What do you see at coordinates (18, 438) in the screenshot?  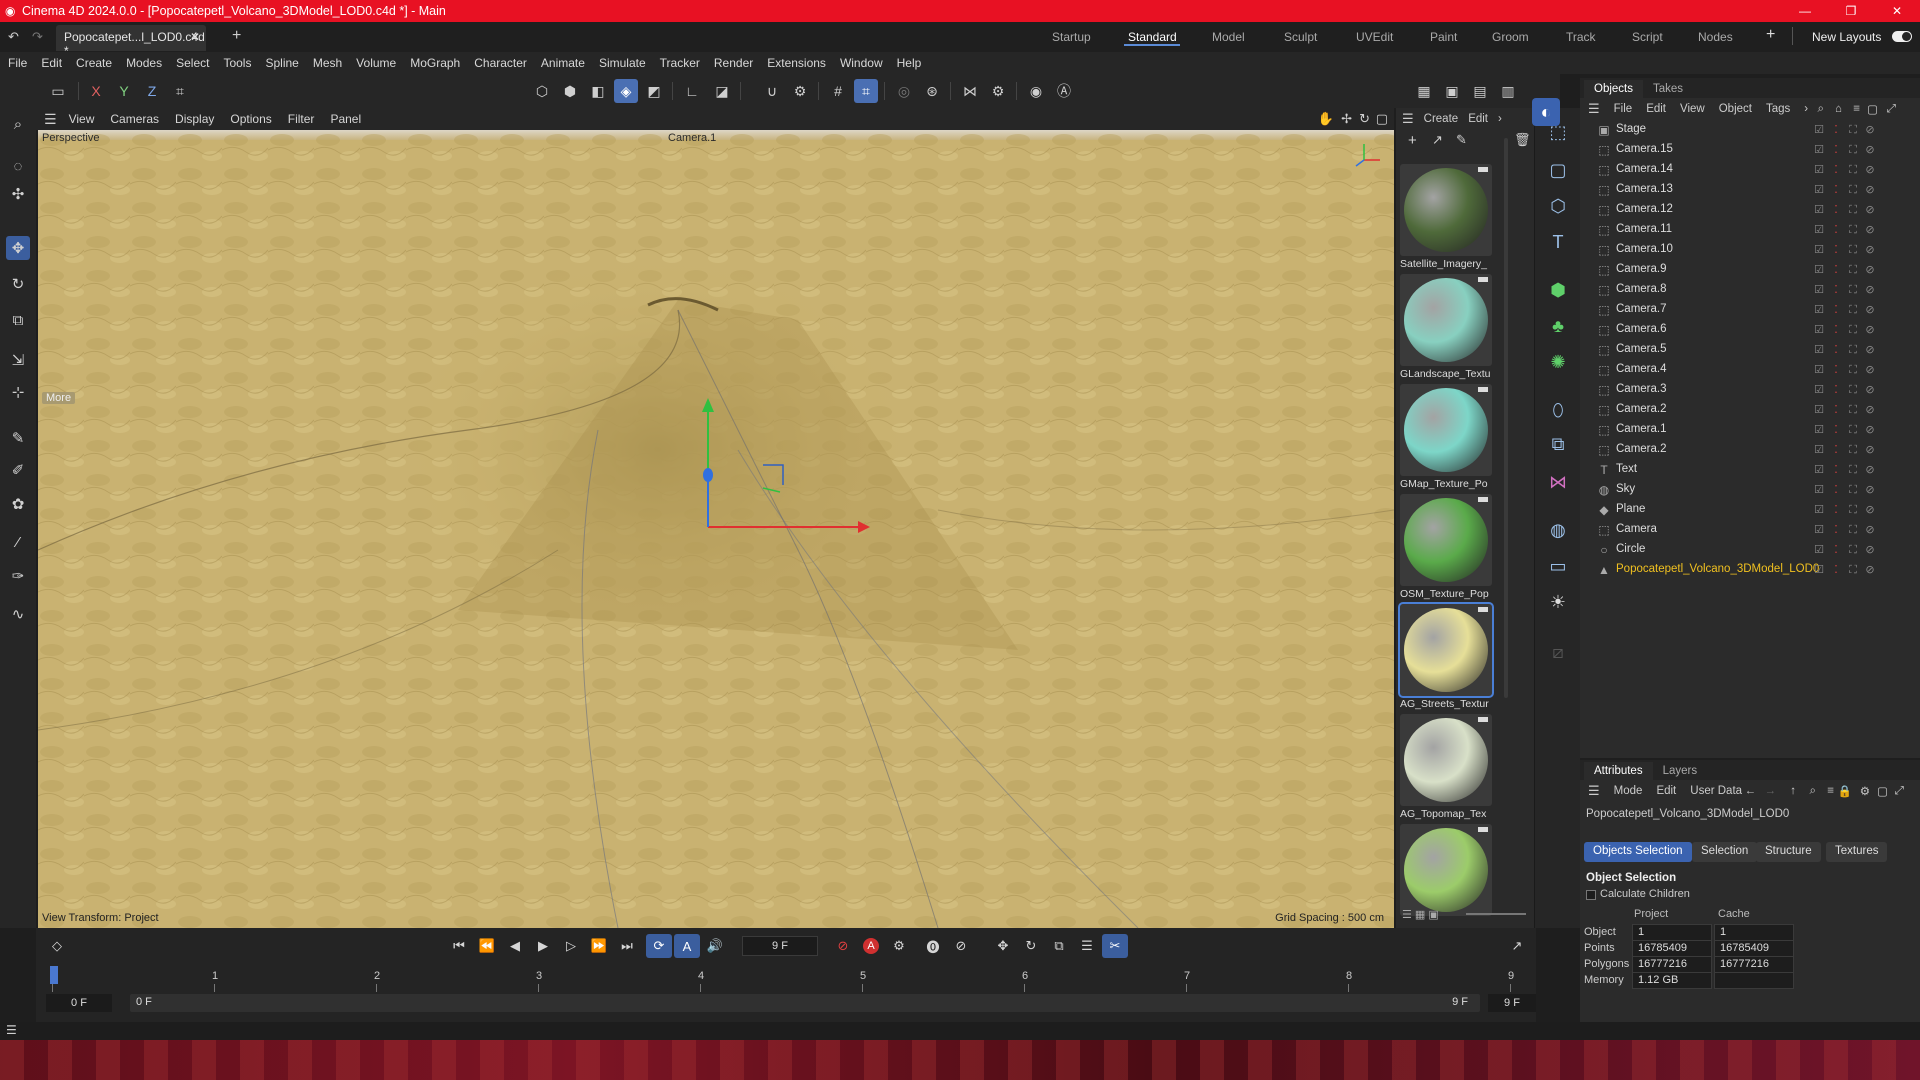 I see `spline-pen-icon: ✎` at bounding box center [18, 438].